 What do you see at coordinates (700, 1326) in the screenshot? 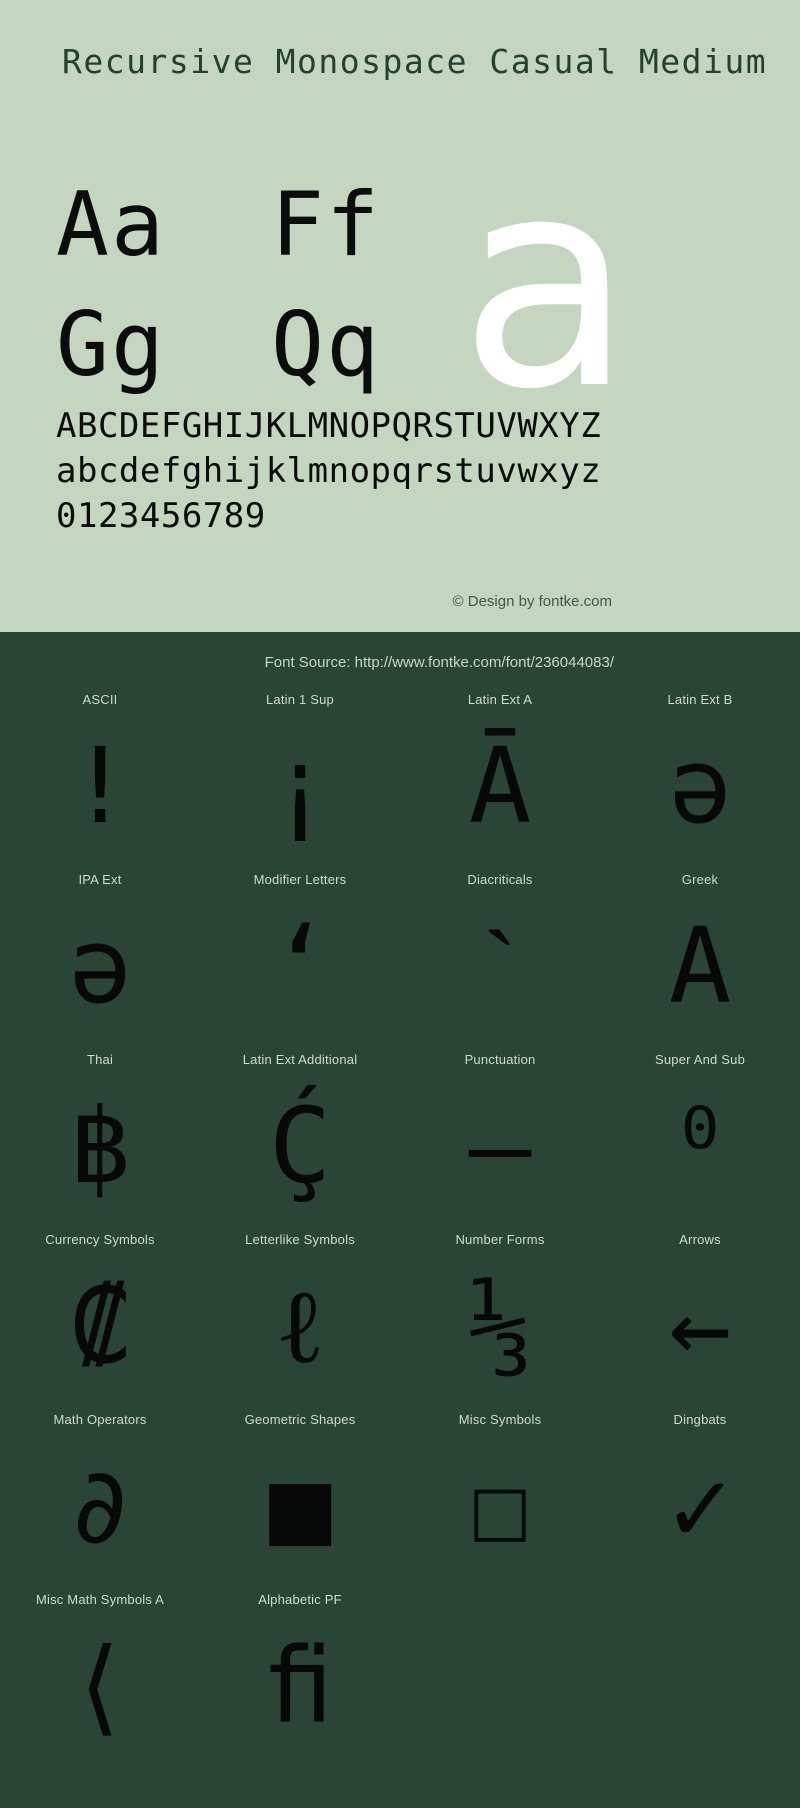
I see `unicode-block-sample-glyph: ←` at bounding box center [700, 1326].